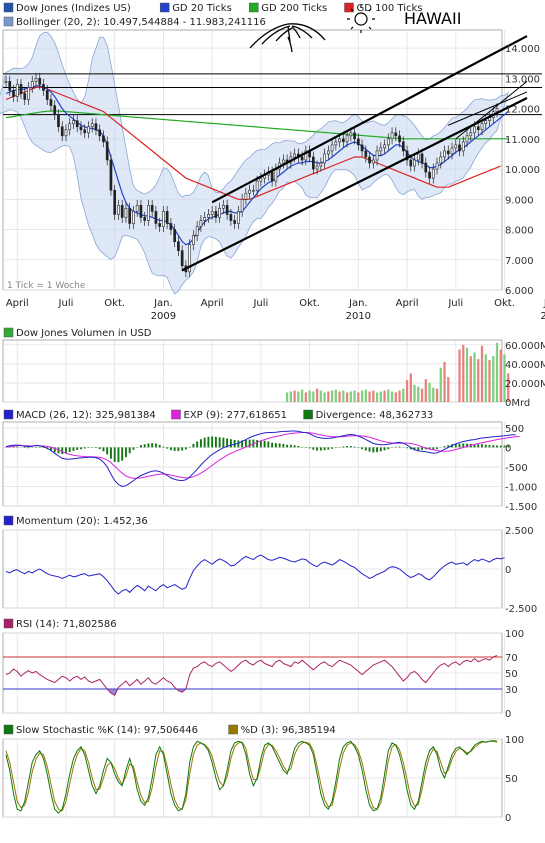 This screenshot has width=545, height=843. I want to click on y-tick-label: 30, so click(511, 690).